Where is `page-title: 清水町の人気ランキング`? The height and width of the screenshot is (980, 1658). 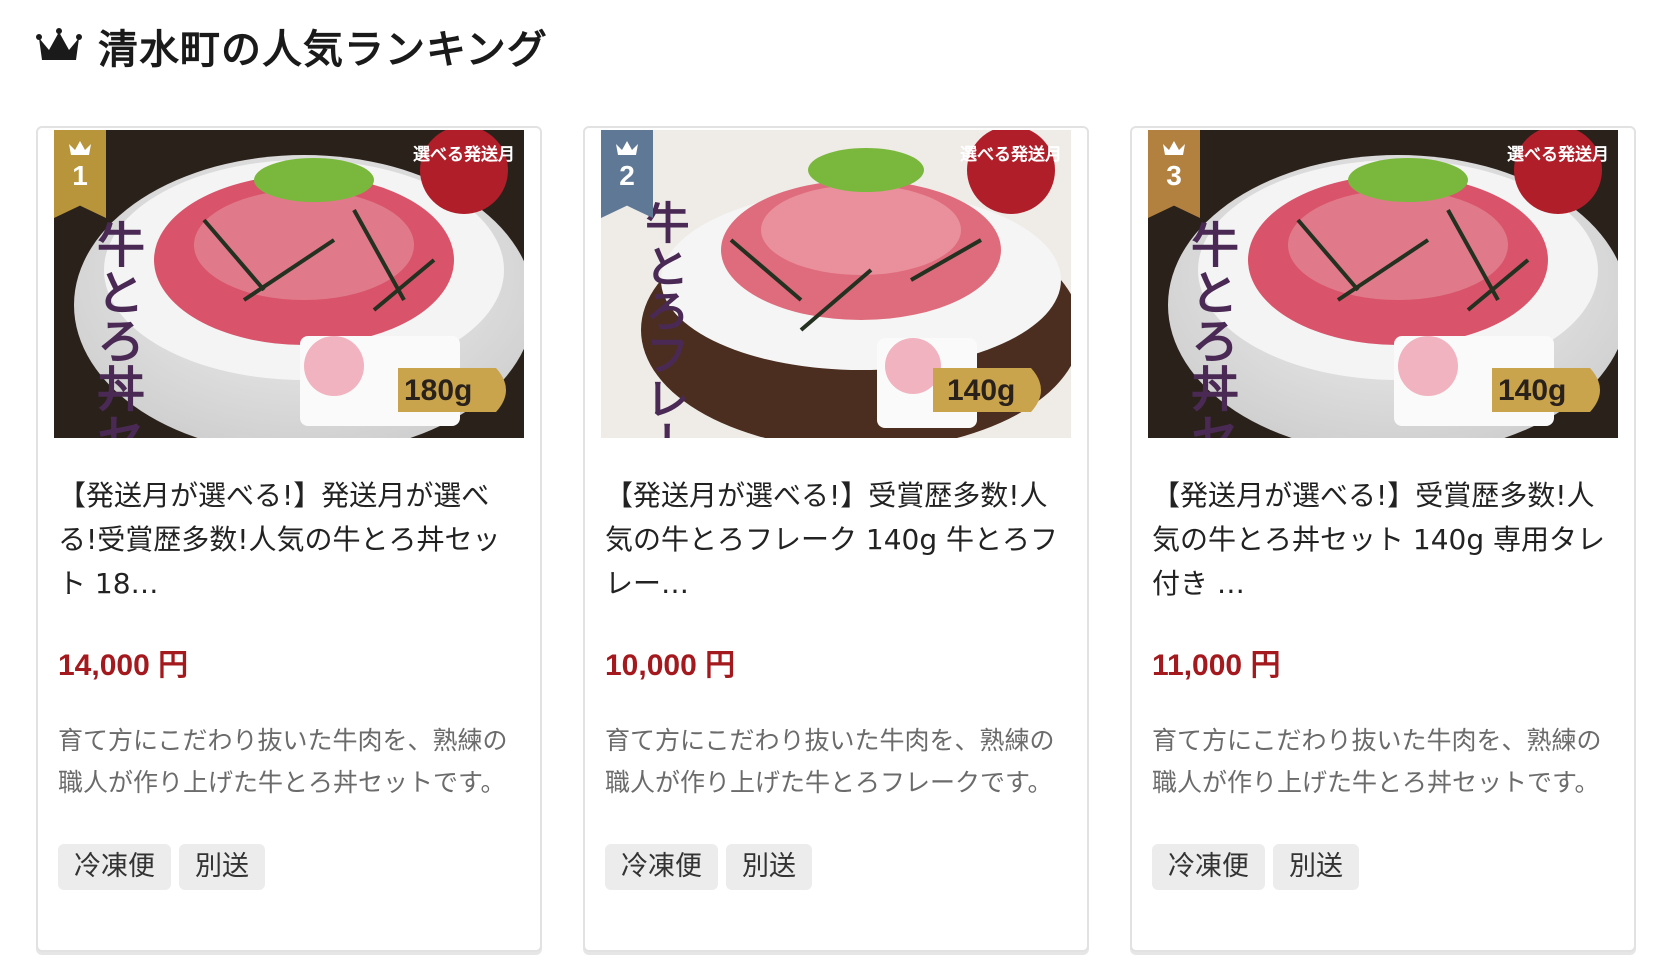
page-title: 清水町の人気ランキング is located at coordinates (323, 50).